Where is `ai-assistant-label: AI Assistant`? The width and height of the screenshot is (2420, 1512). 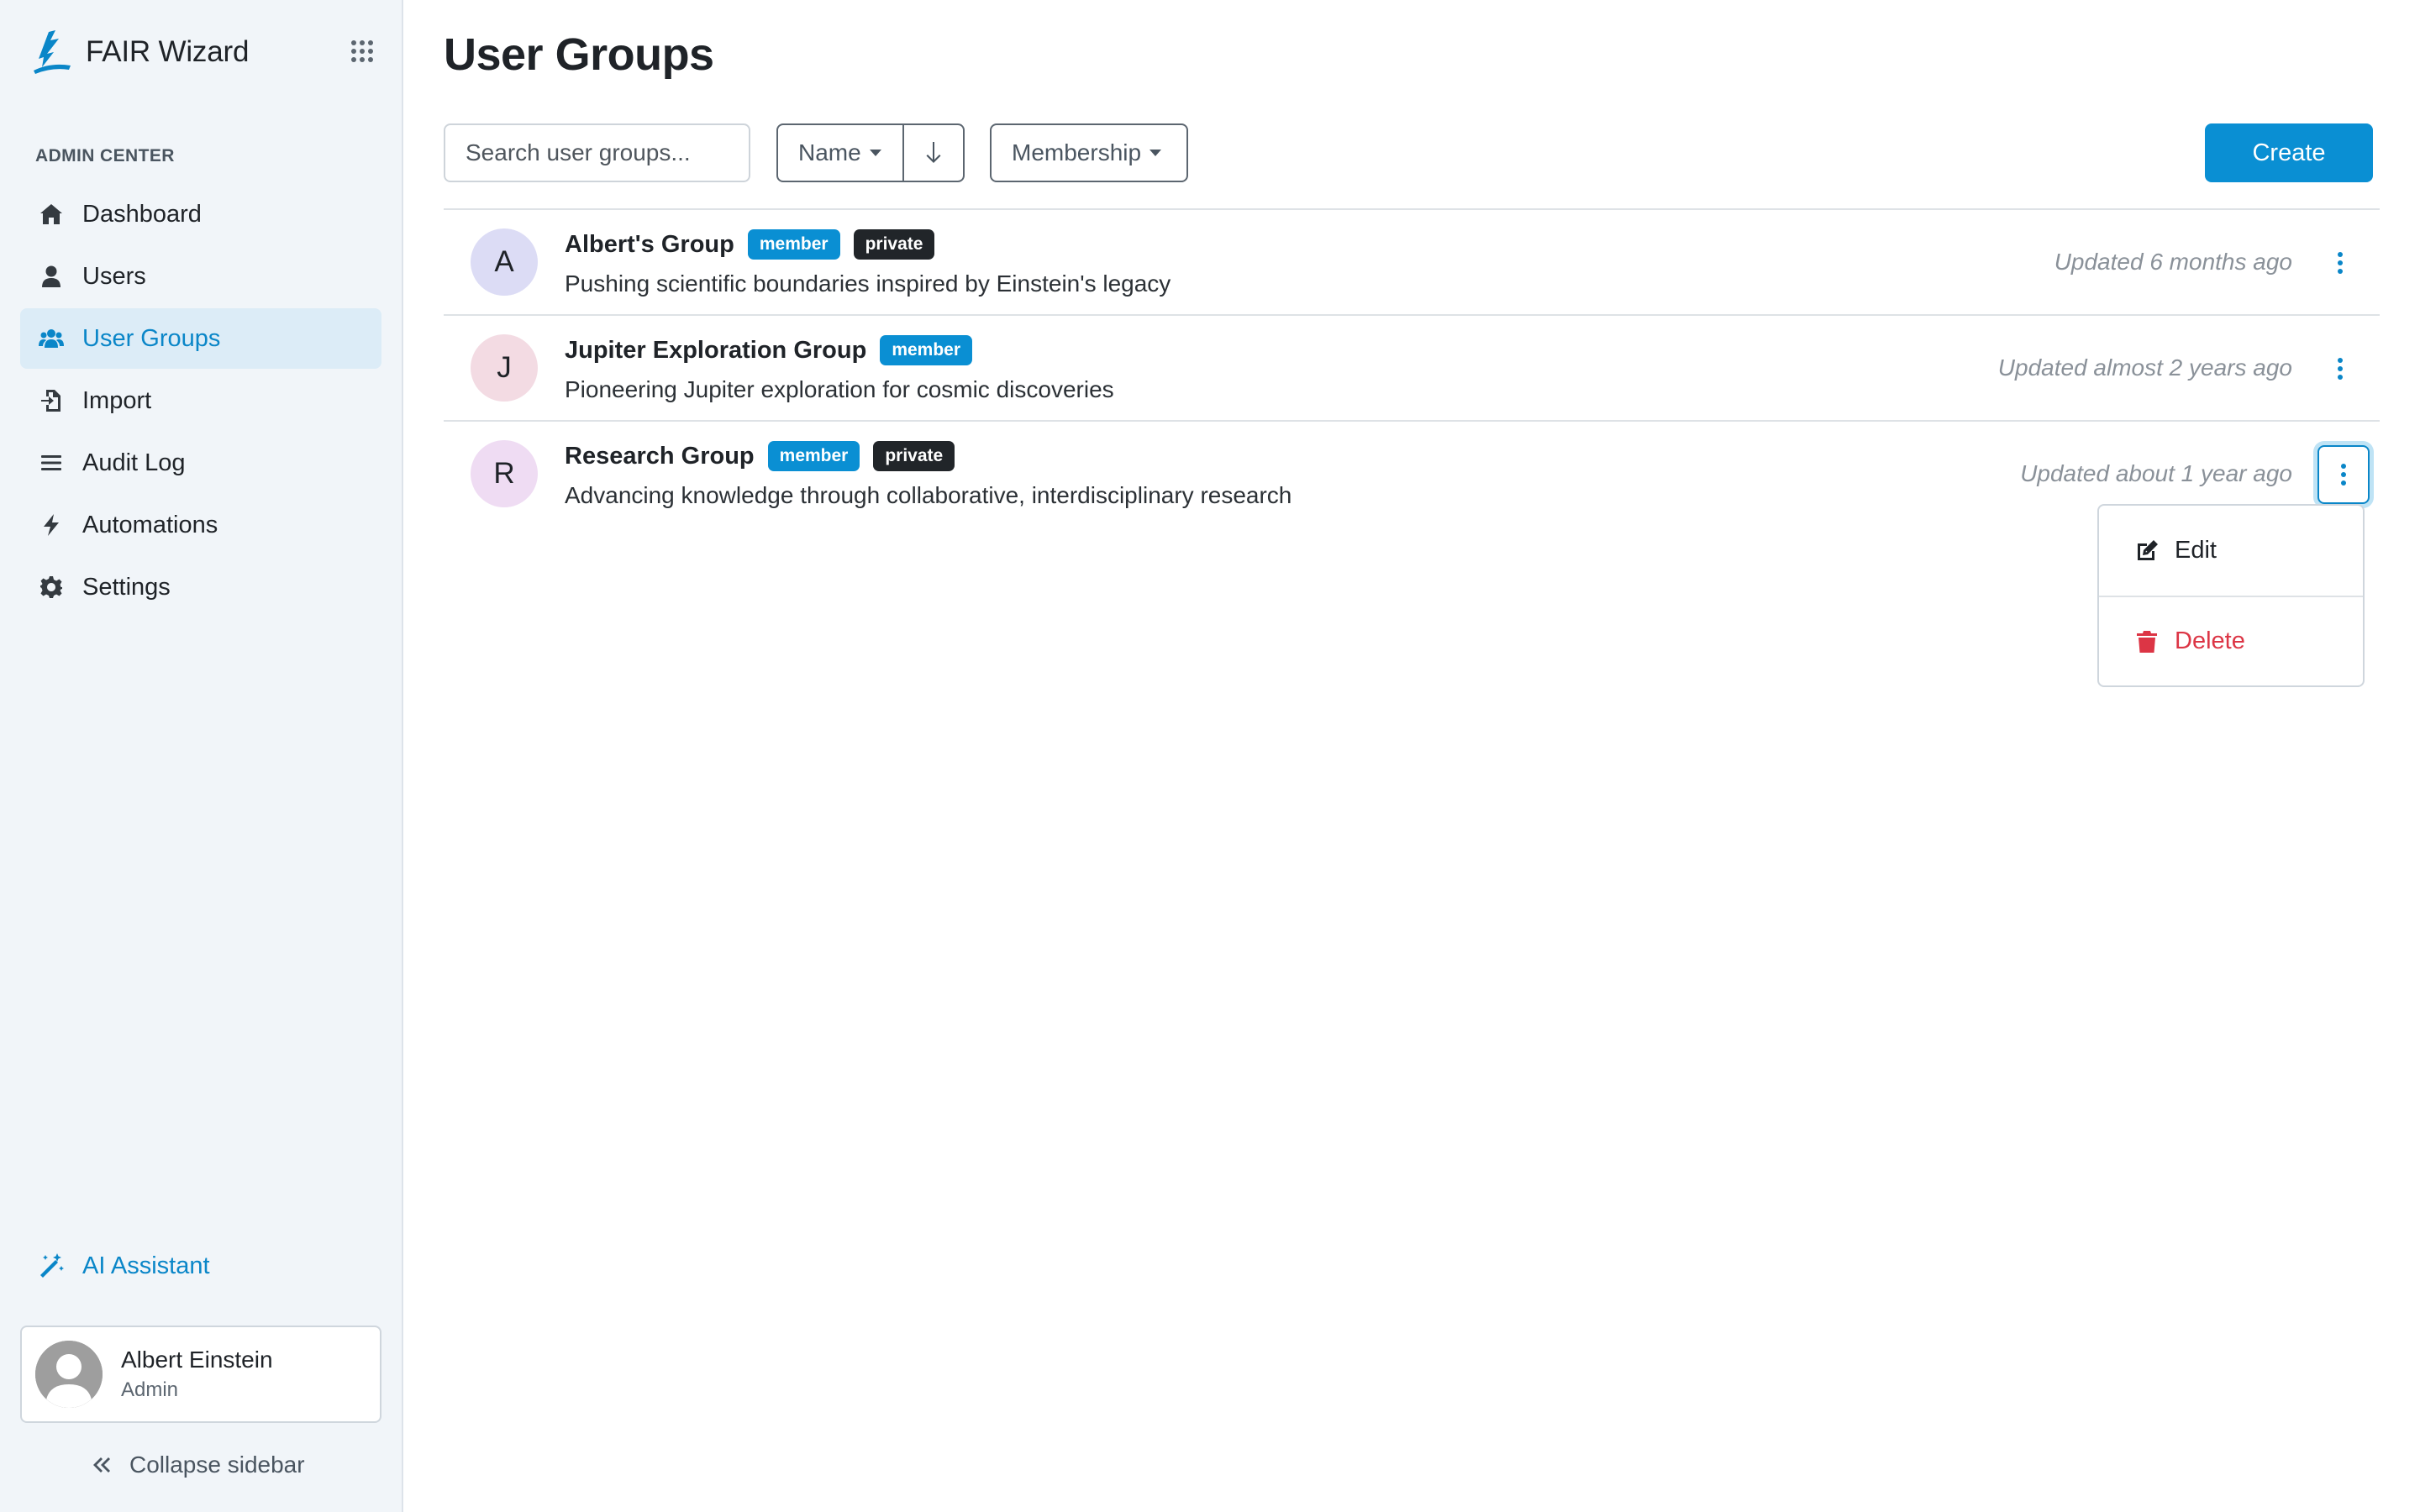 ai-assistant-label: AI Assistant is located at coordinates (146, 1265).